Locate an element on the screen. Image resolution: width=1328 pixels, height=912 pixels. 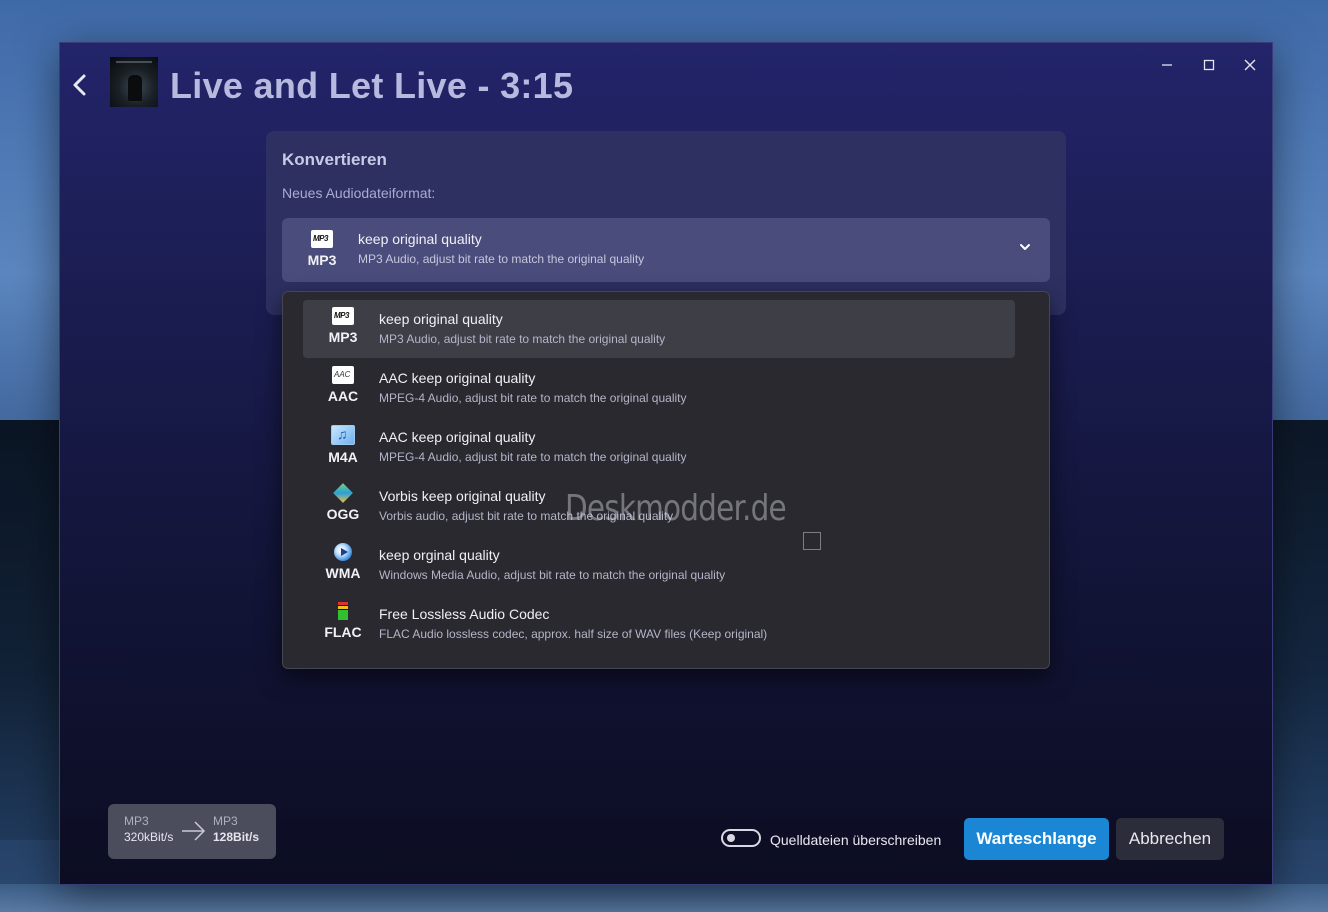
panel-title: Konvertieren is located at coordinates (334, 159).